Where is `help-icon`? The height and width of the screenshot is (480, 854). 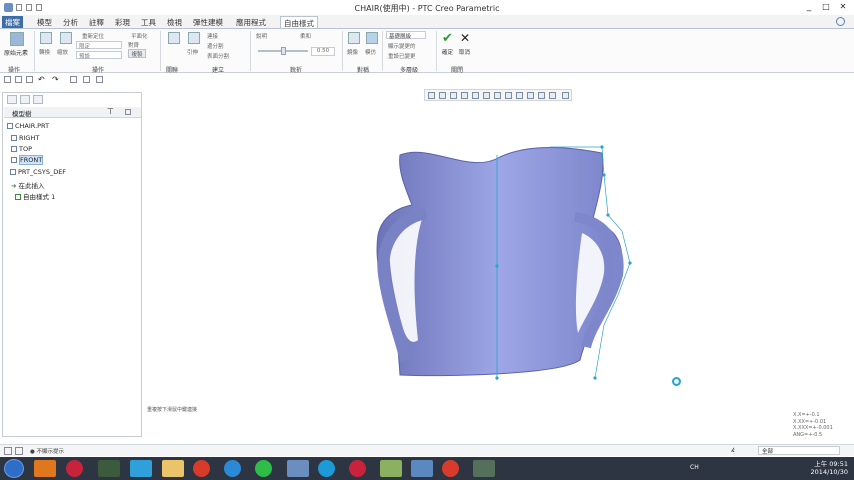
help-icon is located at coordinates (840, 21).